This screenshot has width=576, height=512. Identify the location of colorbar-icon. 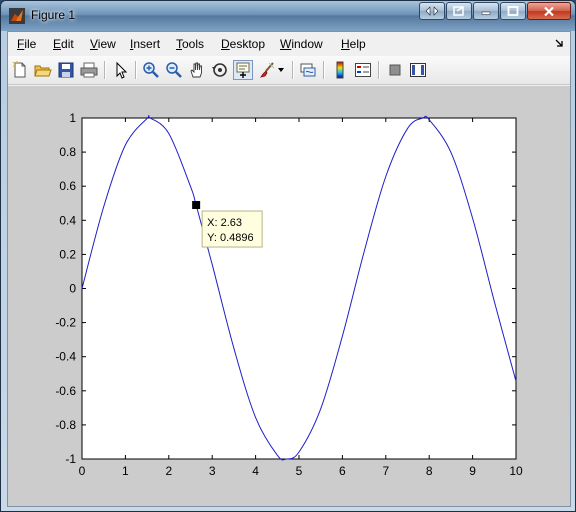
(340, 70).